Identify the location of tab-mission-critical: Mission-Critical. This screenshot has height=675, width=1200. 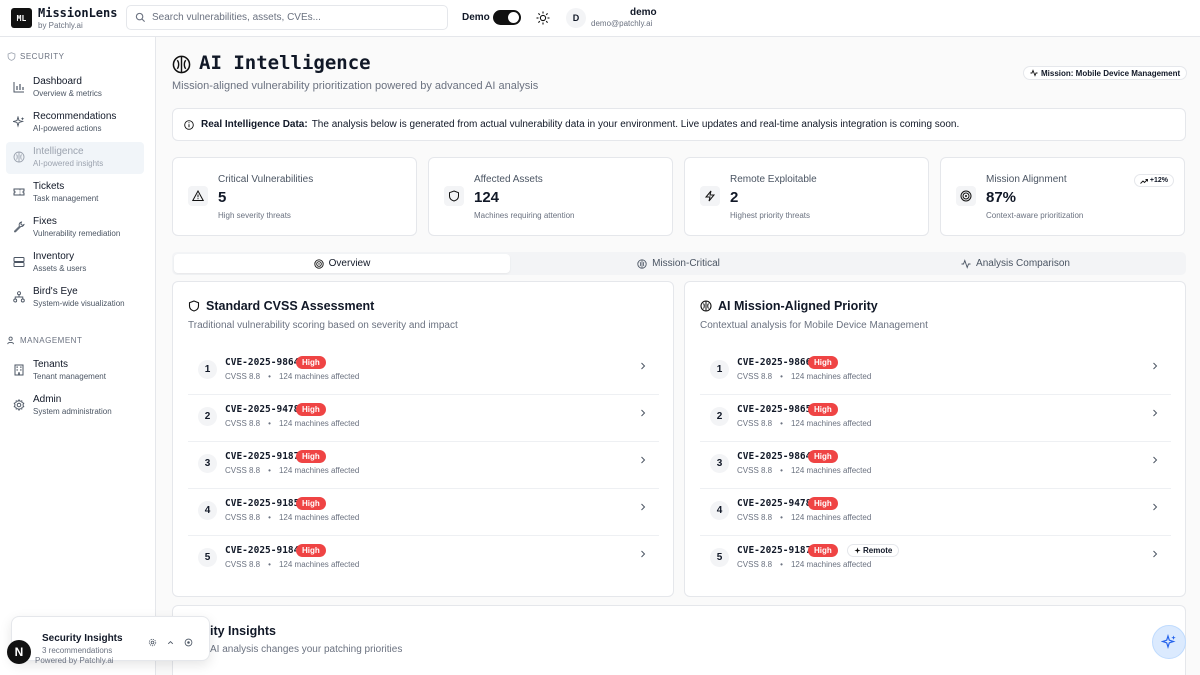
(678, 263).